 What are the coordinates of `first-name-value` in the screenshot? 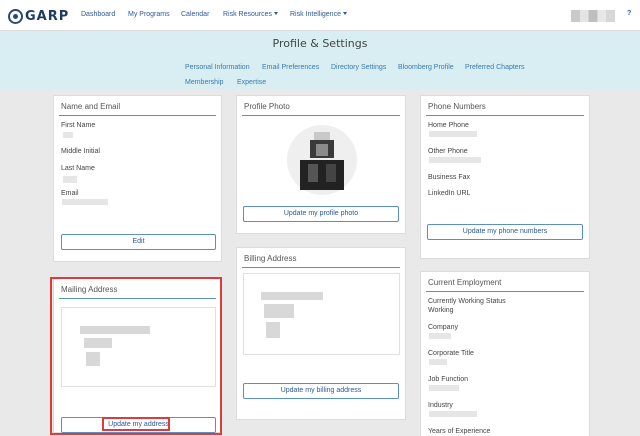 It's located at (68, 135).